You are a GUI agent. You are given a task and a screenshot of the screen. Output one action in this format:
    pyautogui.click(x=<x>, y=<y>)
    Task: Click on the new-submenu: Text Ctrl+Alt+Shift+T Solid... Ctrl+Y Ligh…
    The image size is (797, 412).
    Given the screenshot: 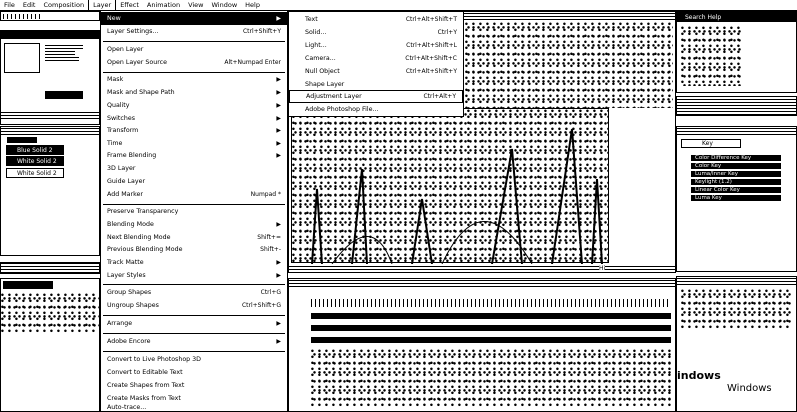 What is the action you would take?
    pyautogui.click(x=376, y=64)
    